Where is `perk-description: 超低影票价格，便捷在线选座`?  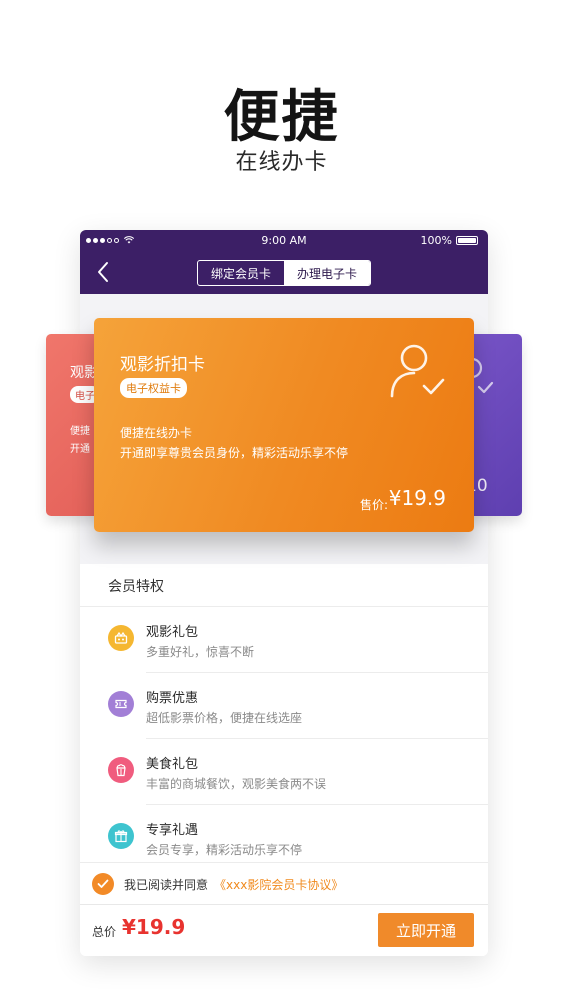 perk-description: 超低影票价格，便捷在线选座 is located at coordinates (224, 718).